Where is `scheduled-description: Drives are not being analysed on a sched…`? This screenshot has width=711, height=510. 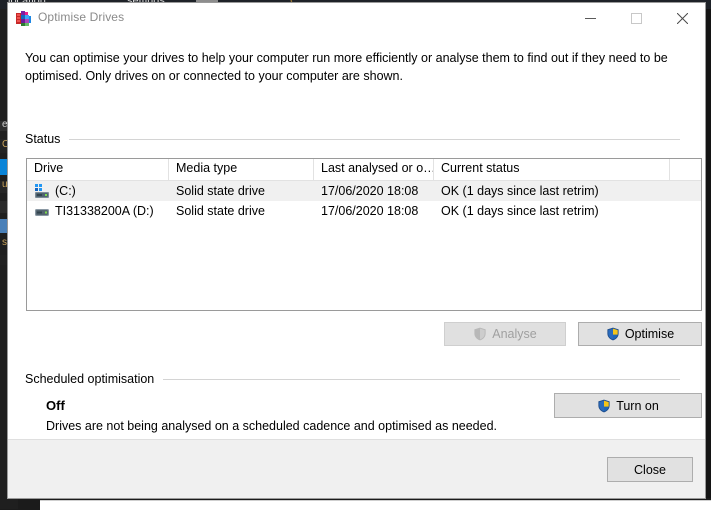 scheduled-description: Drives are not being analysed on a sched… is located at coordinates (272, 426).